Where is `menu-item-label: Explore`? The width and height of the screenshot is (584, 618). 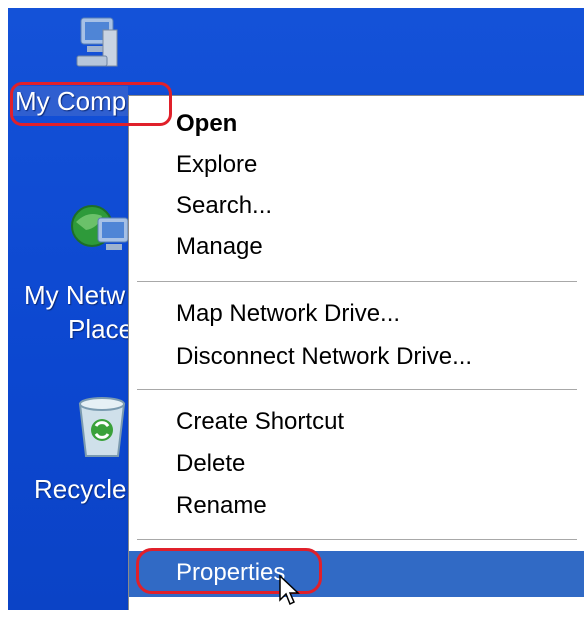 menu-item-label: Explore is located at coordinates (217, 164).